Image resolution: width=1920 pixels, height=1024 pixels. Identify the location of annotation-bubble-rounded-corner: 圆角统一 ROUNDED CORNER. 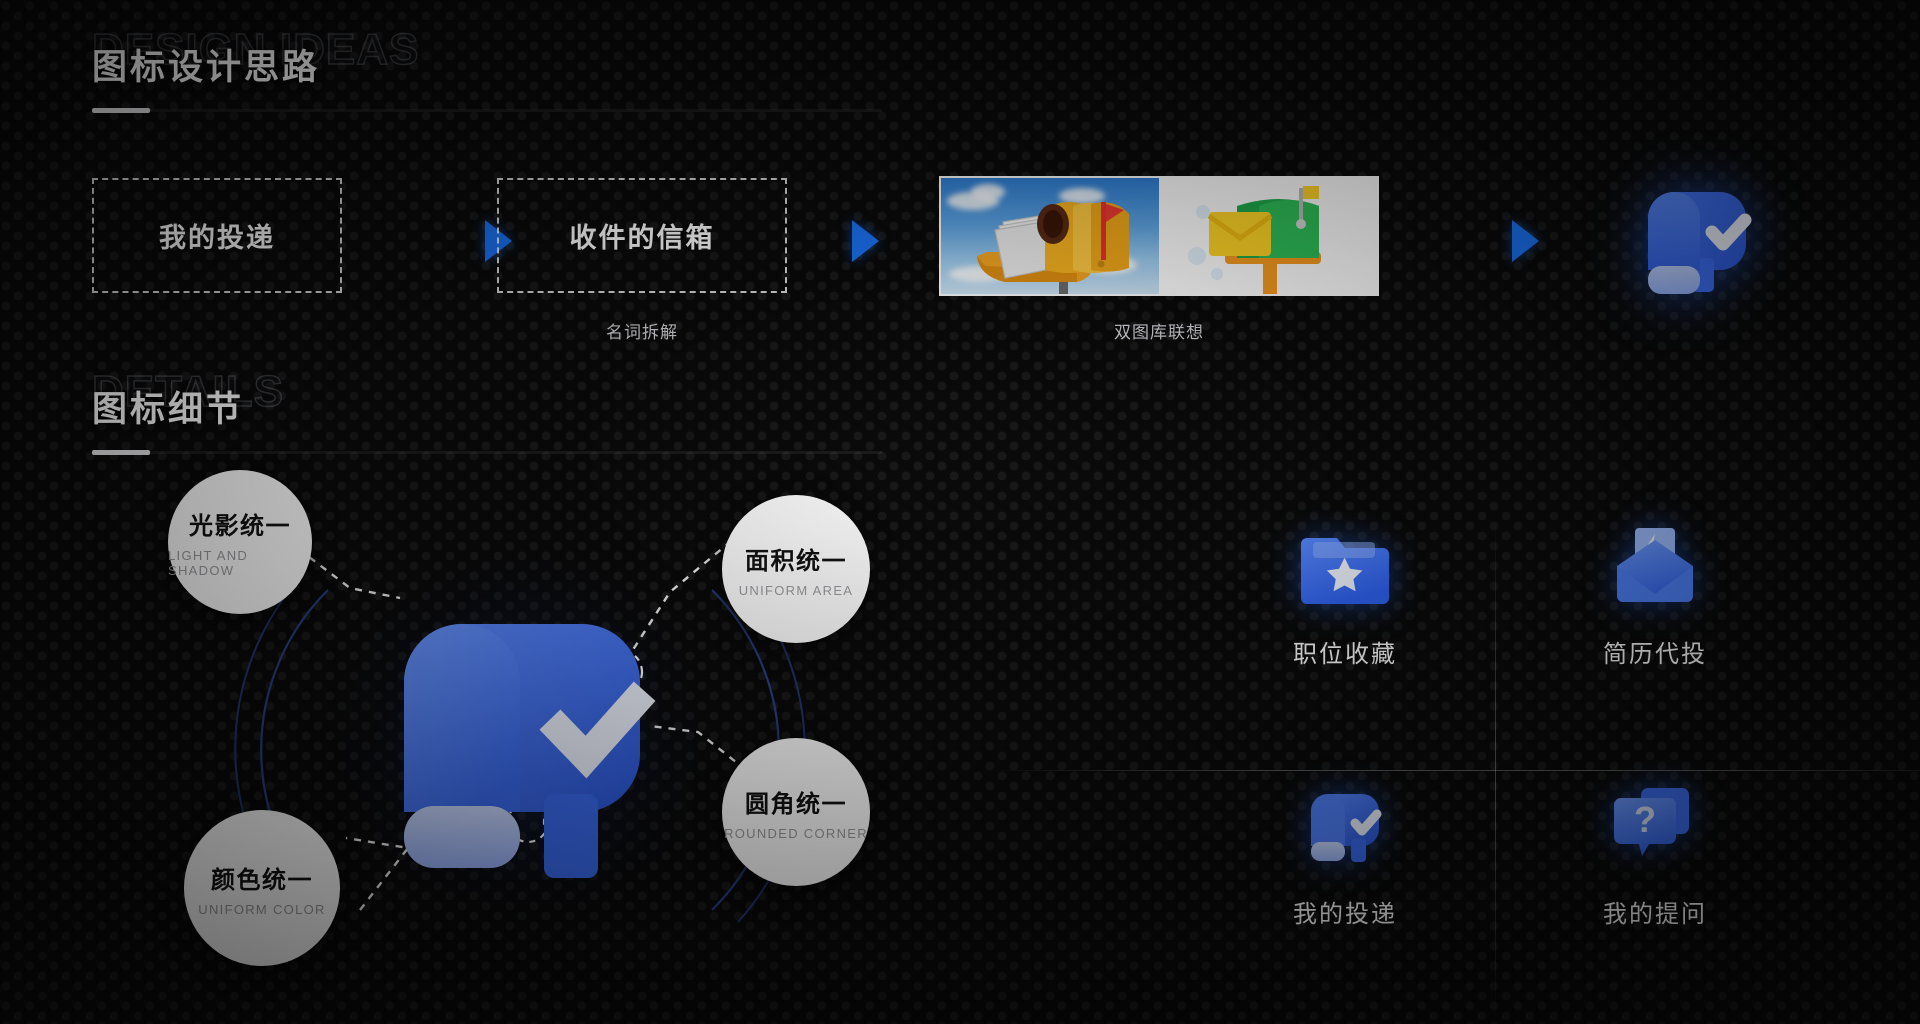
(796, 812).